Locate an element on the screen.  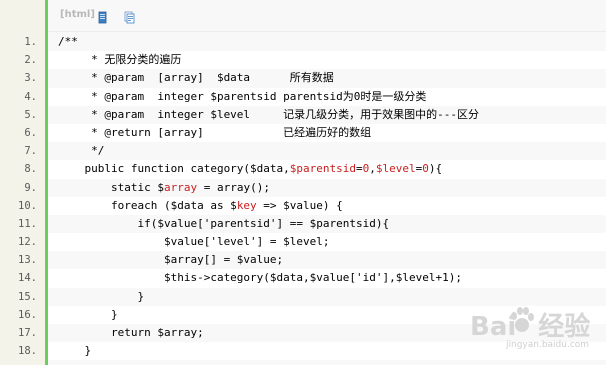
code-token: foreach ($data as $ is located at coordinates (147, 205).